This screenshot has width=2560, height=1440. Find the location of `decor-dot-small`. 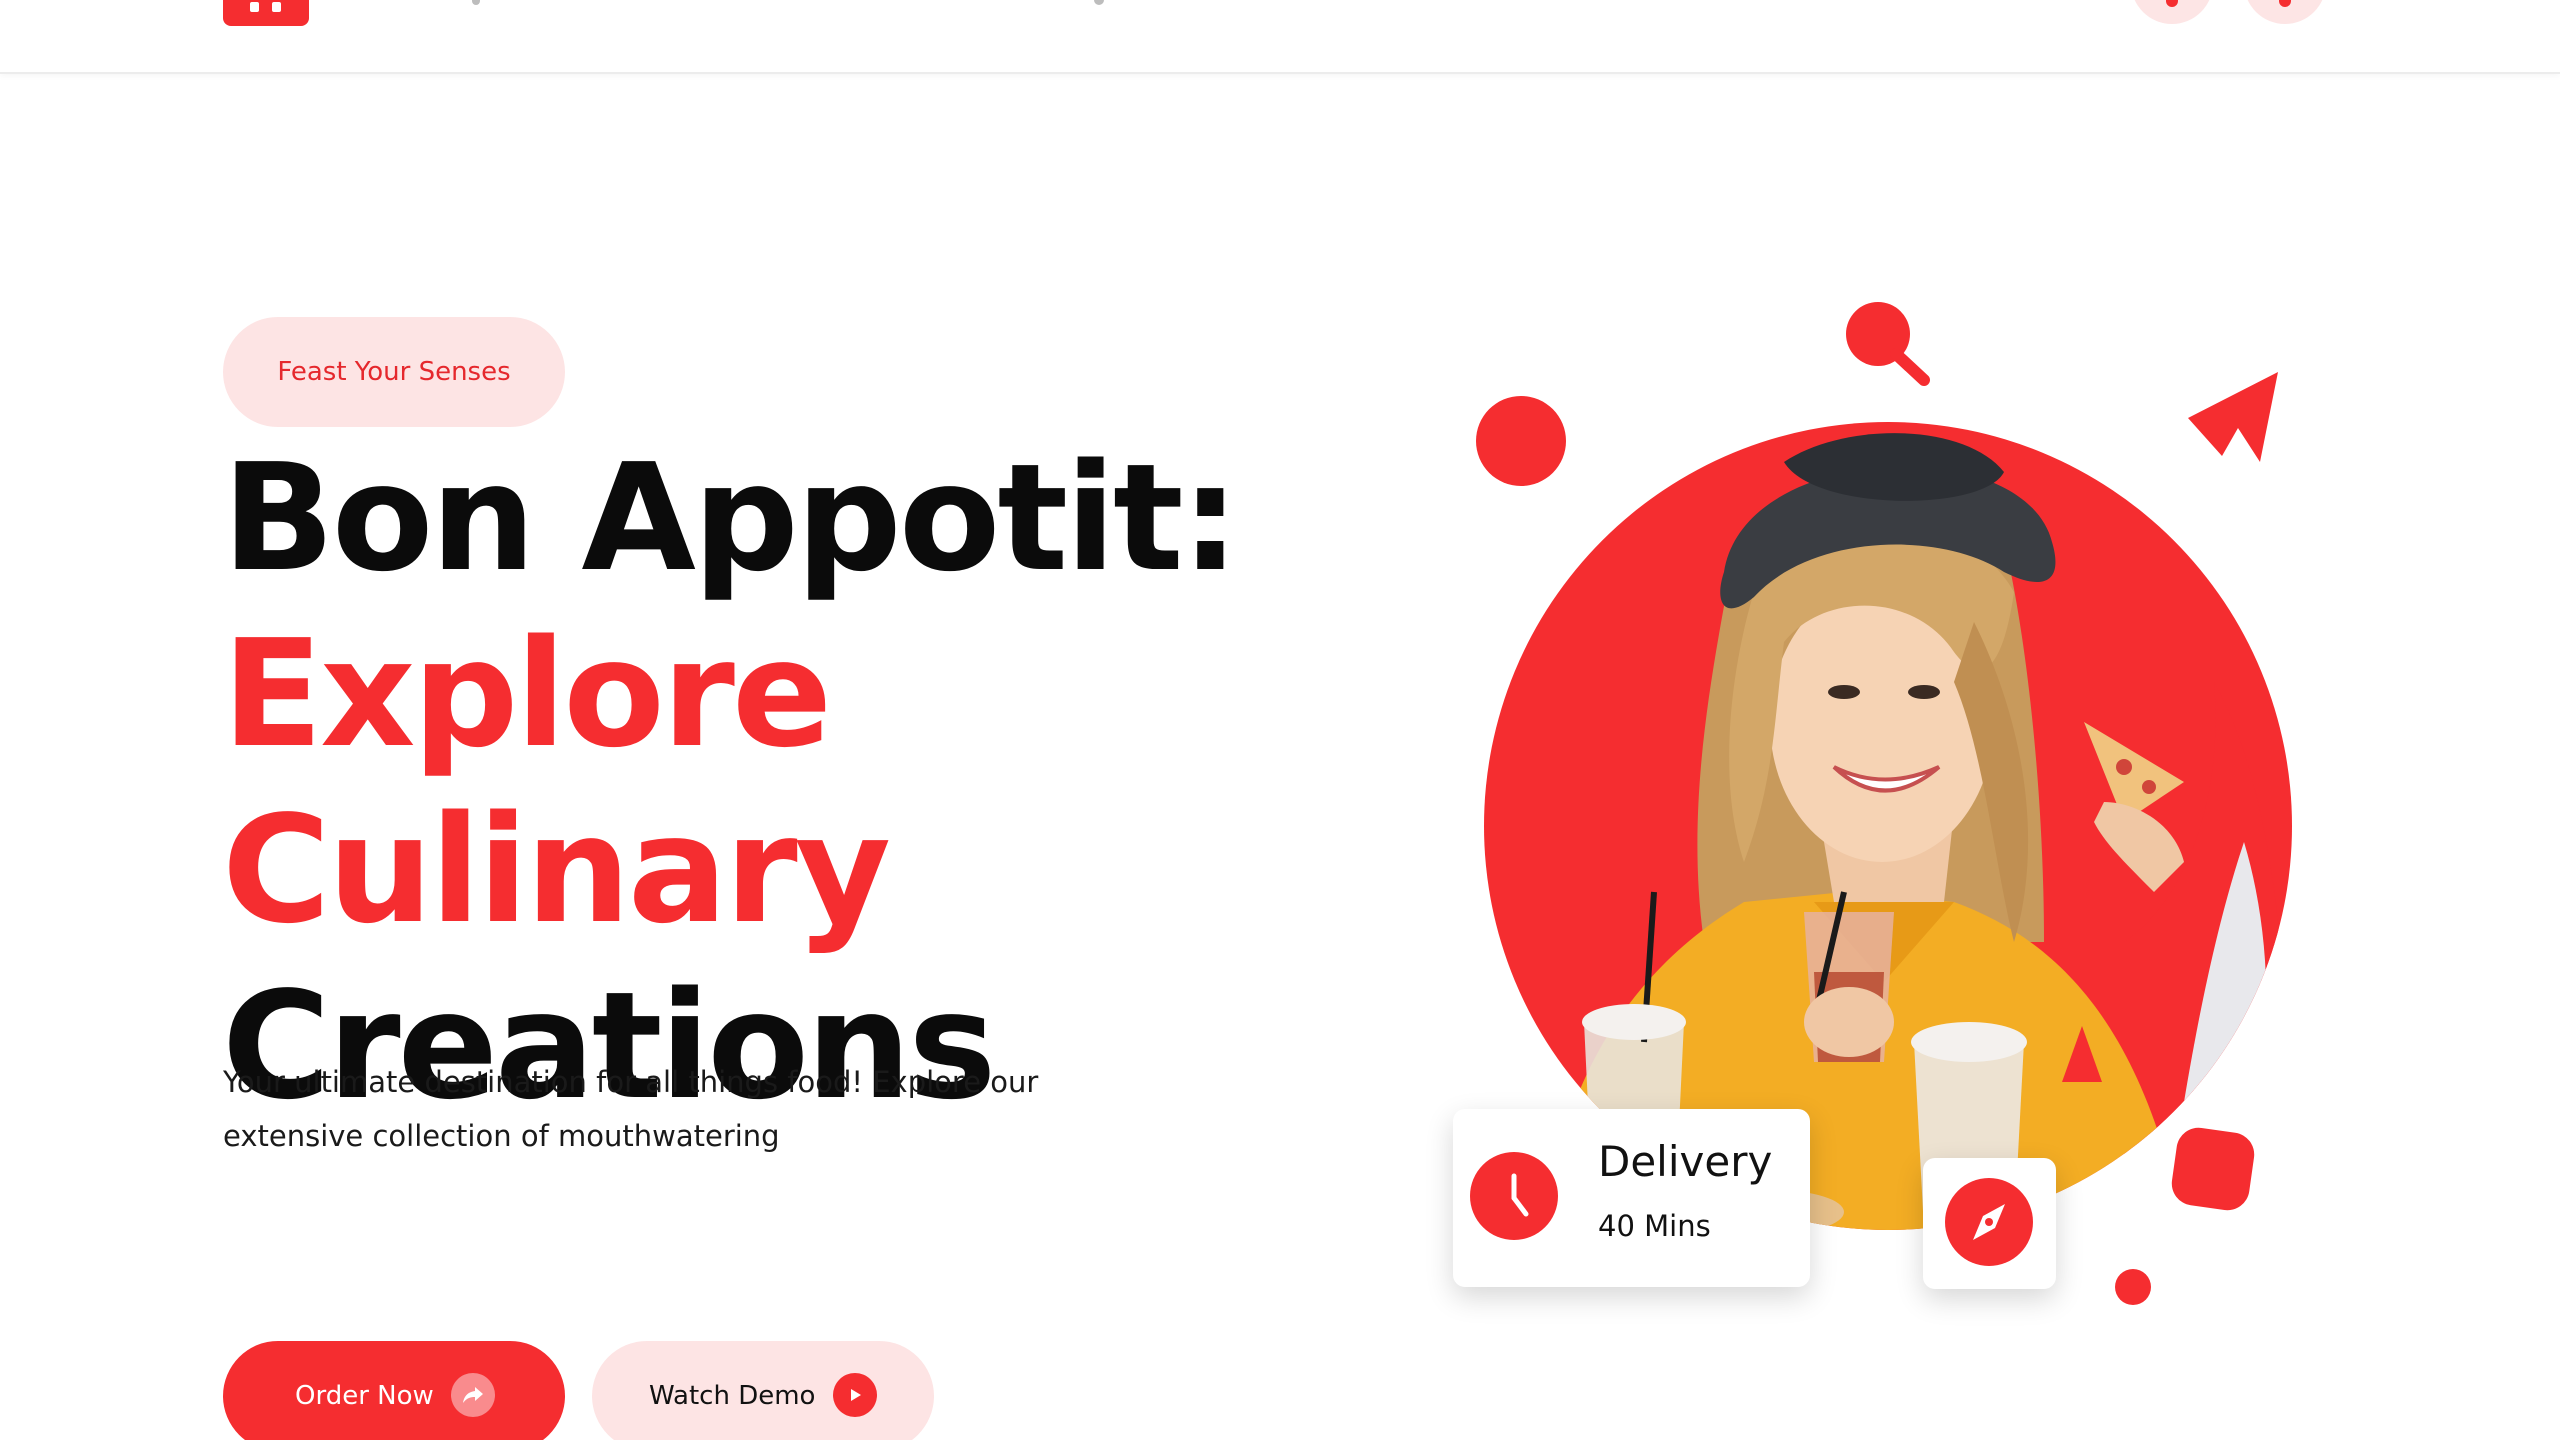

decor-dot-small is located at coordinates (2133, 1287).